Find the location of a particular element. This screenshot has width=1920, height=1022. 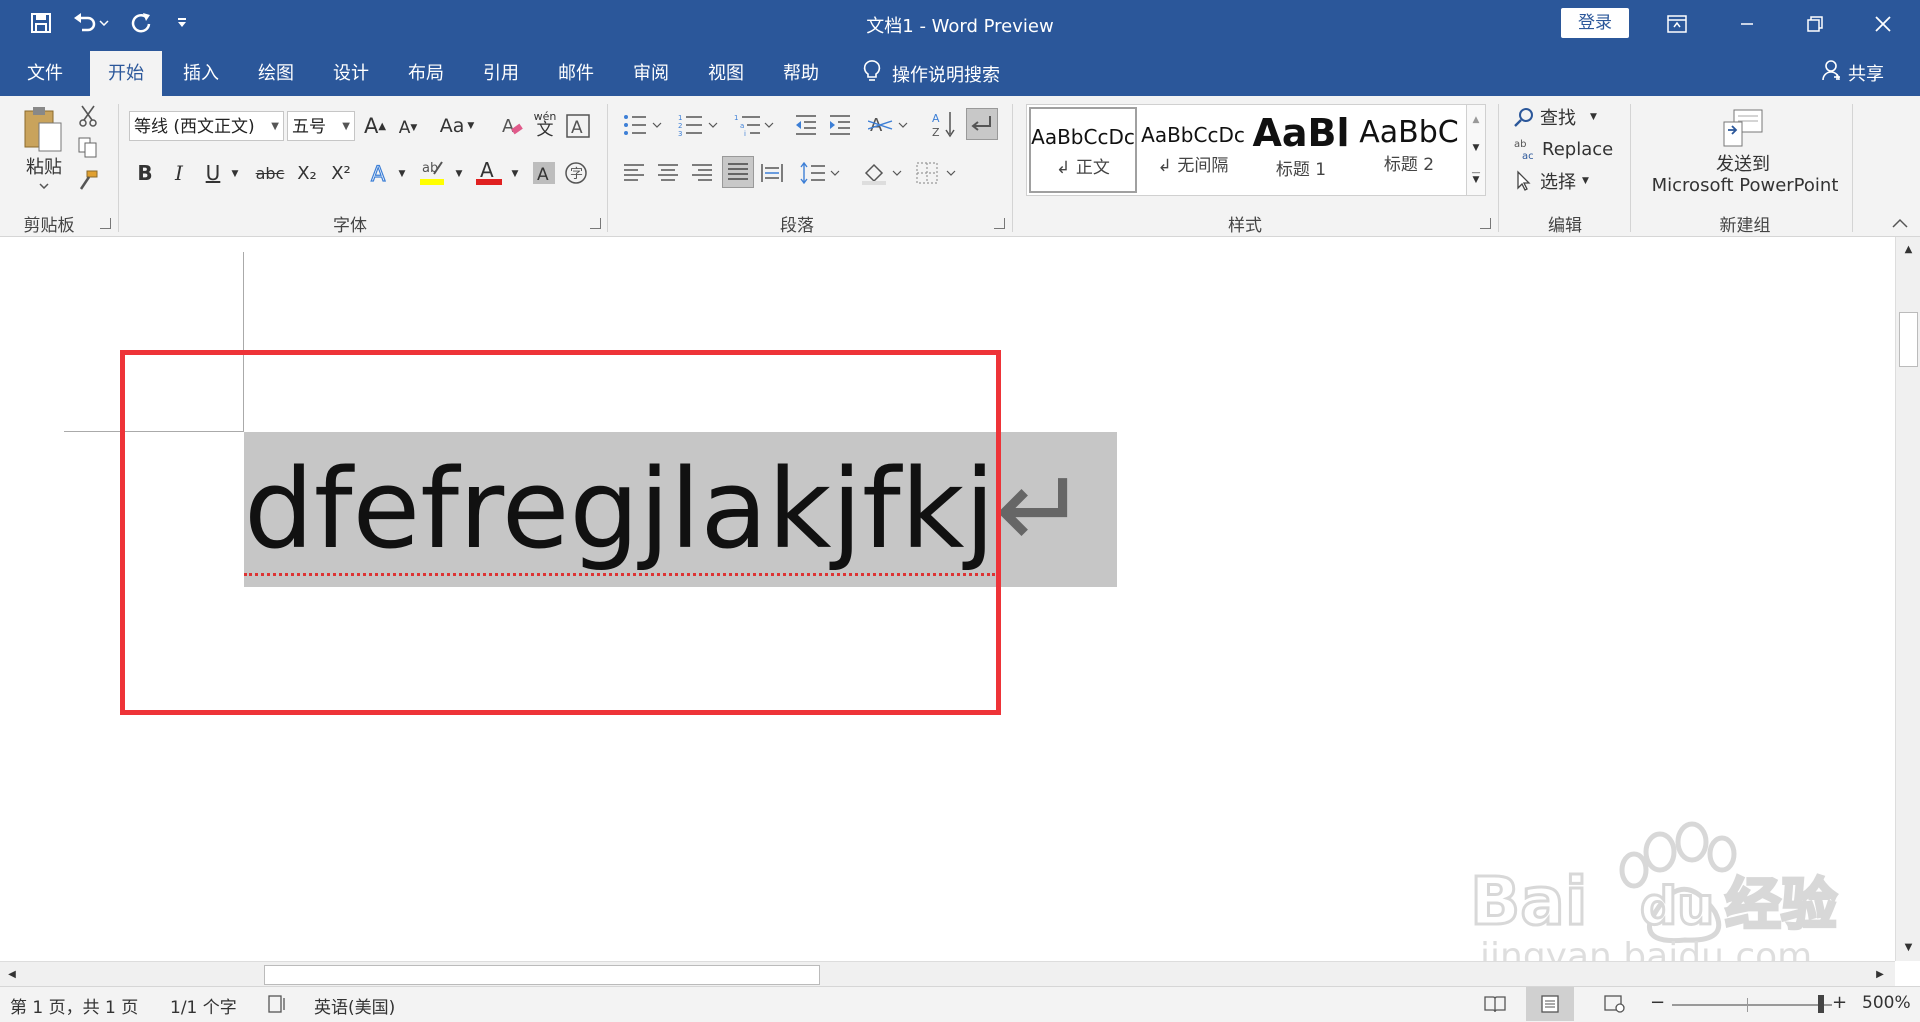

superscript-button: X² is located at coordinates (341, 173).